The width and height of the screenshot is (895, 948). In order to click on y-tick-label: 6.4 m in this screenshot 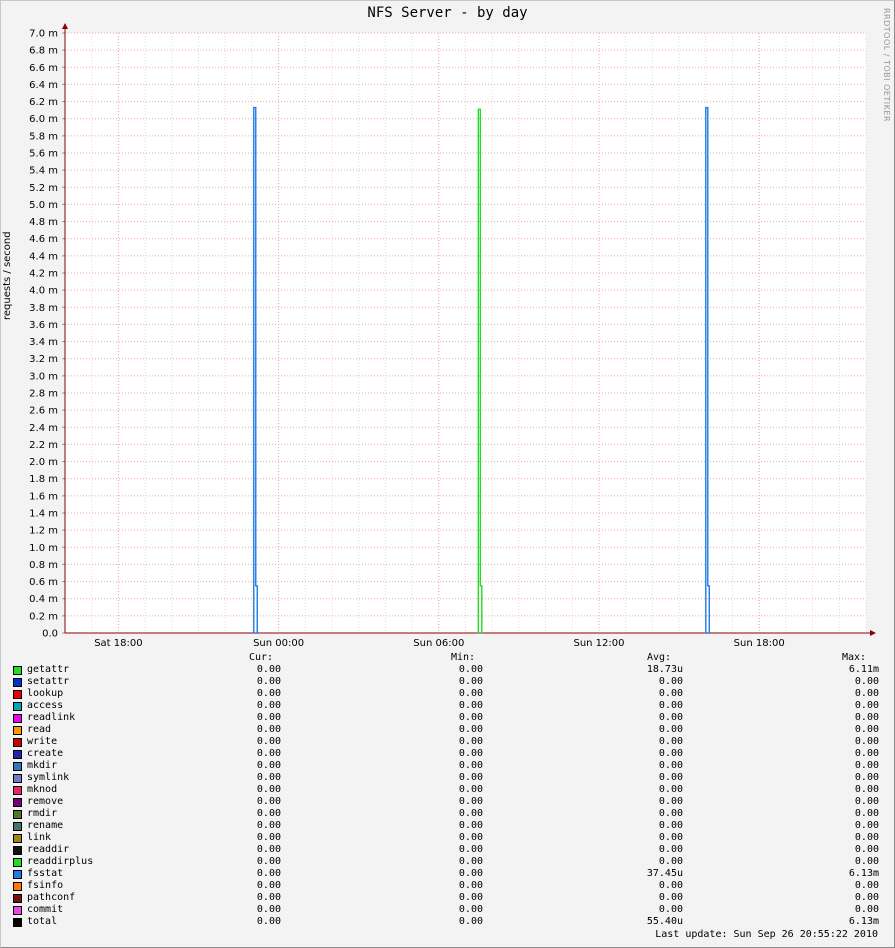, I will do `click(43, 85)`.